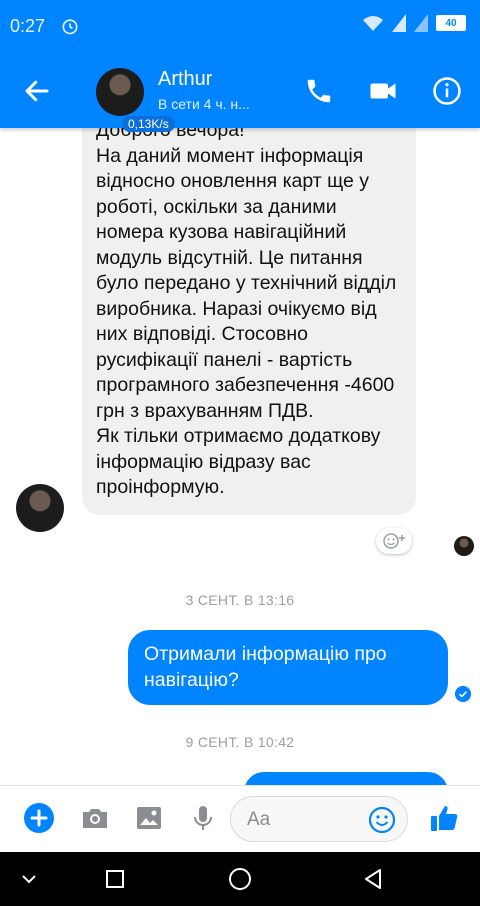 The image size is (480, 906). Describe the element at coordinates (447, 91) in the screenshot. I see `info-icon` at that location.